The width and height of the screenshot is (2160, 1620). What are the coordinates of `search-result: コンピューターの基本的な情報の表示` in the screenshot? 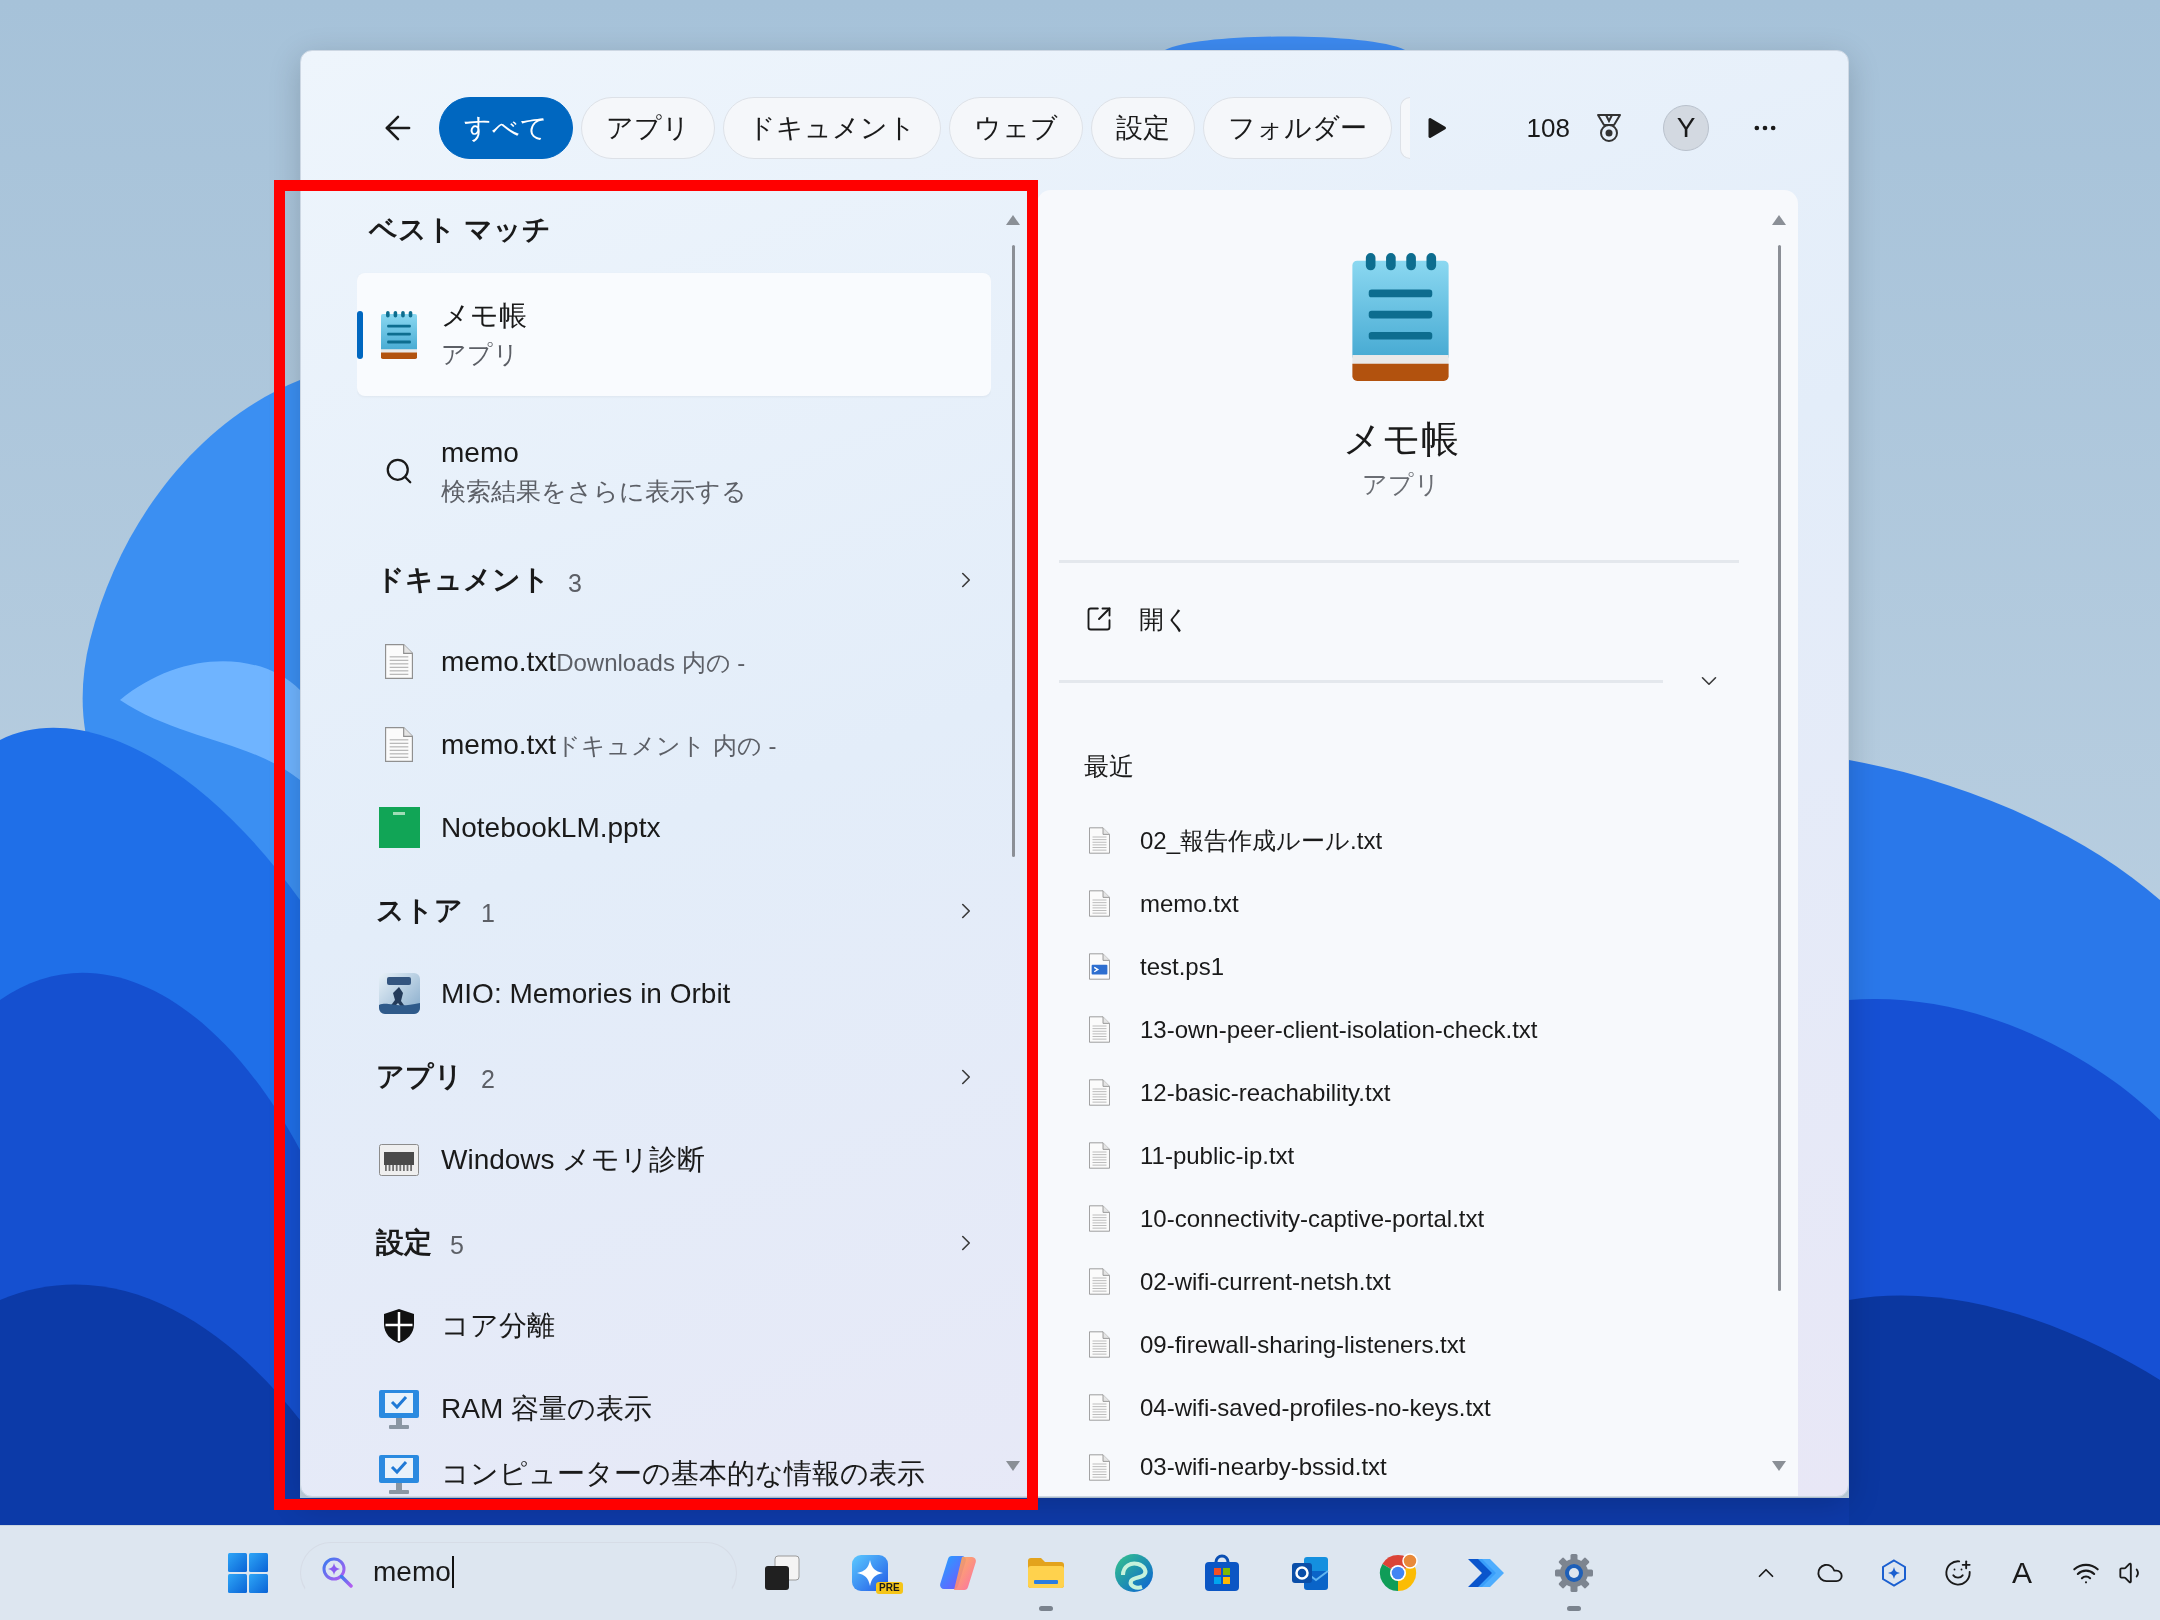 It's located at (646, 1473).